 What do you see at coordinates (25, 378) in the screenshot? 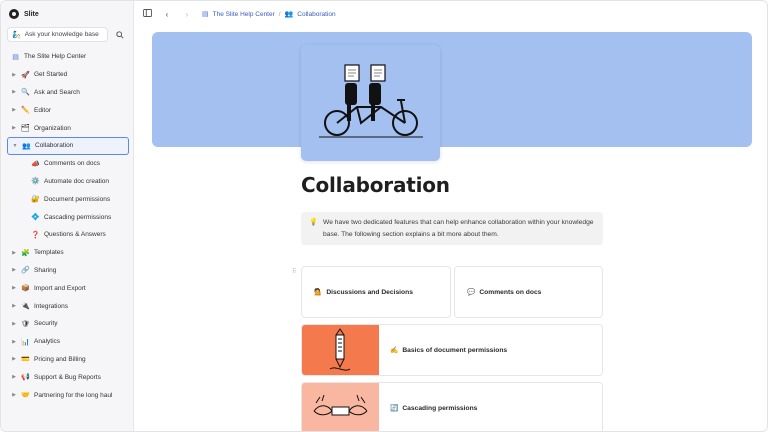
I see `loudspeaker-icon: 📢` at bounding box center [25, 378].